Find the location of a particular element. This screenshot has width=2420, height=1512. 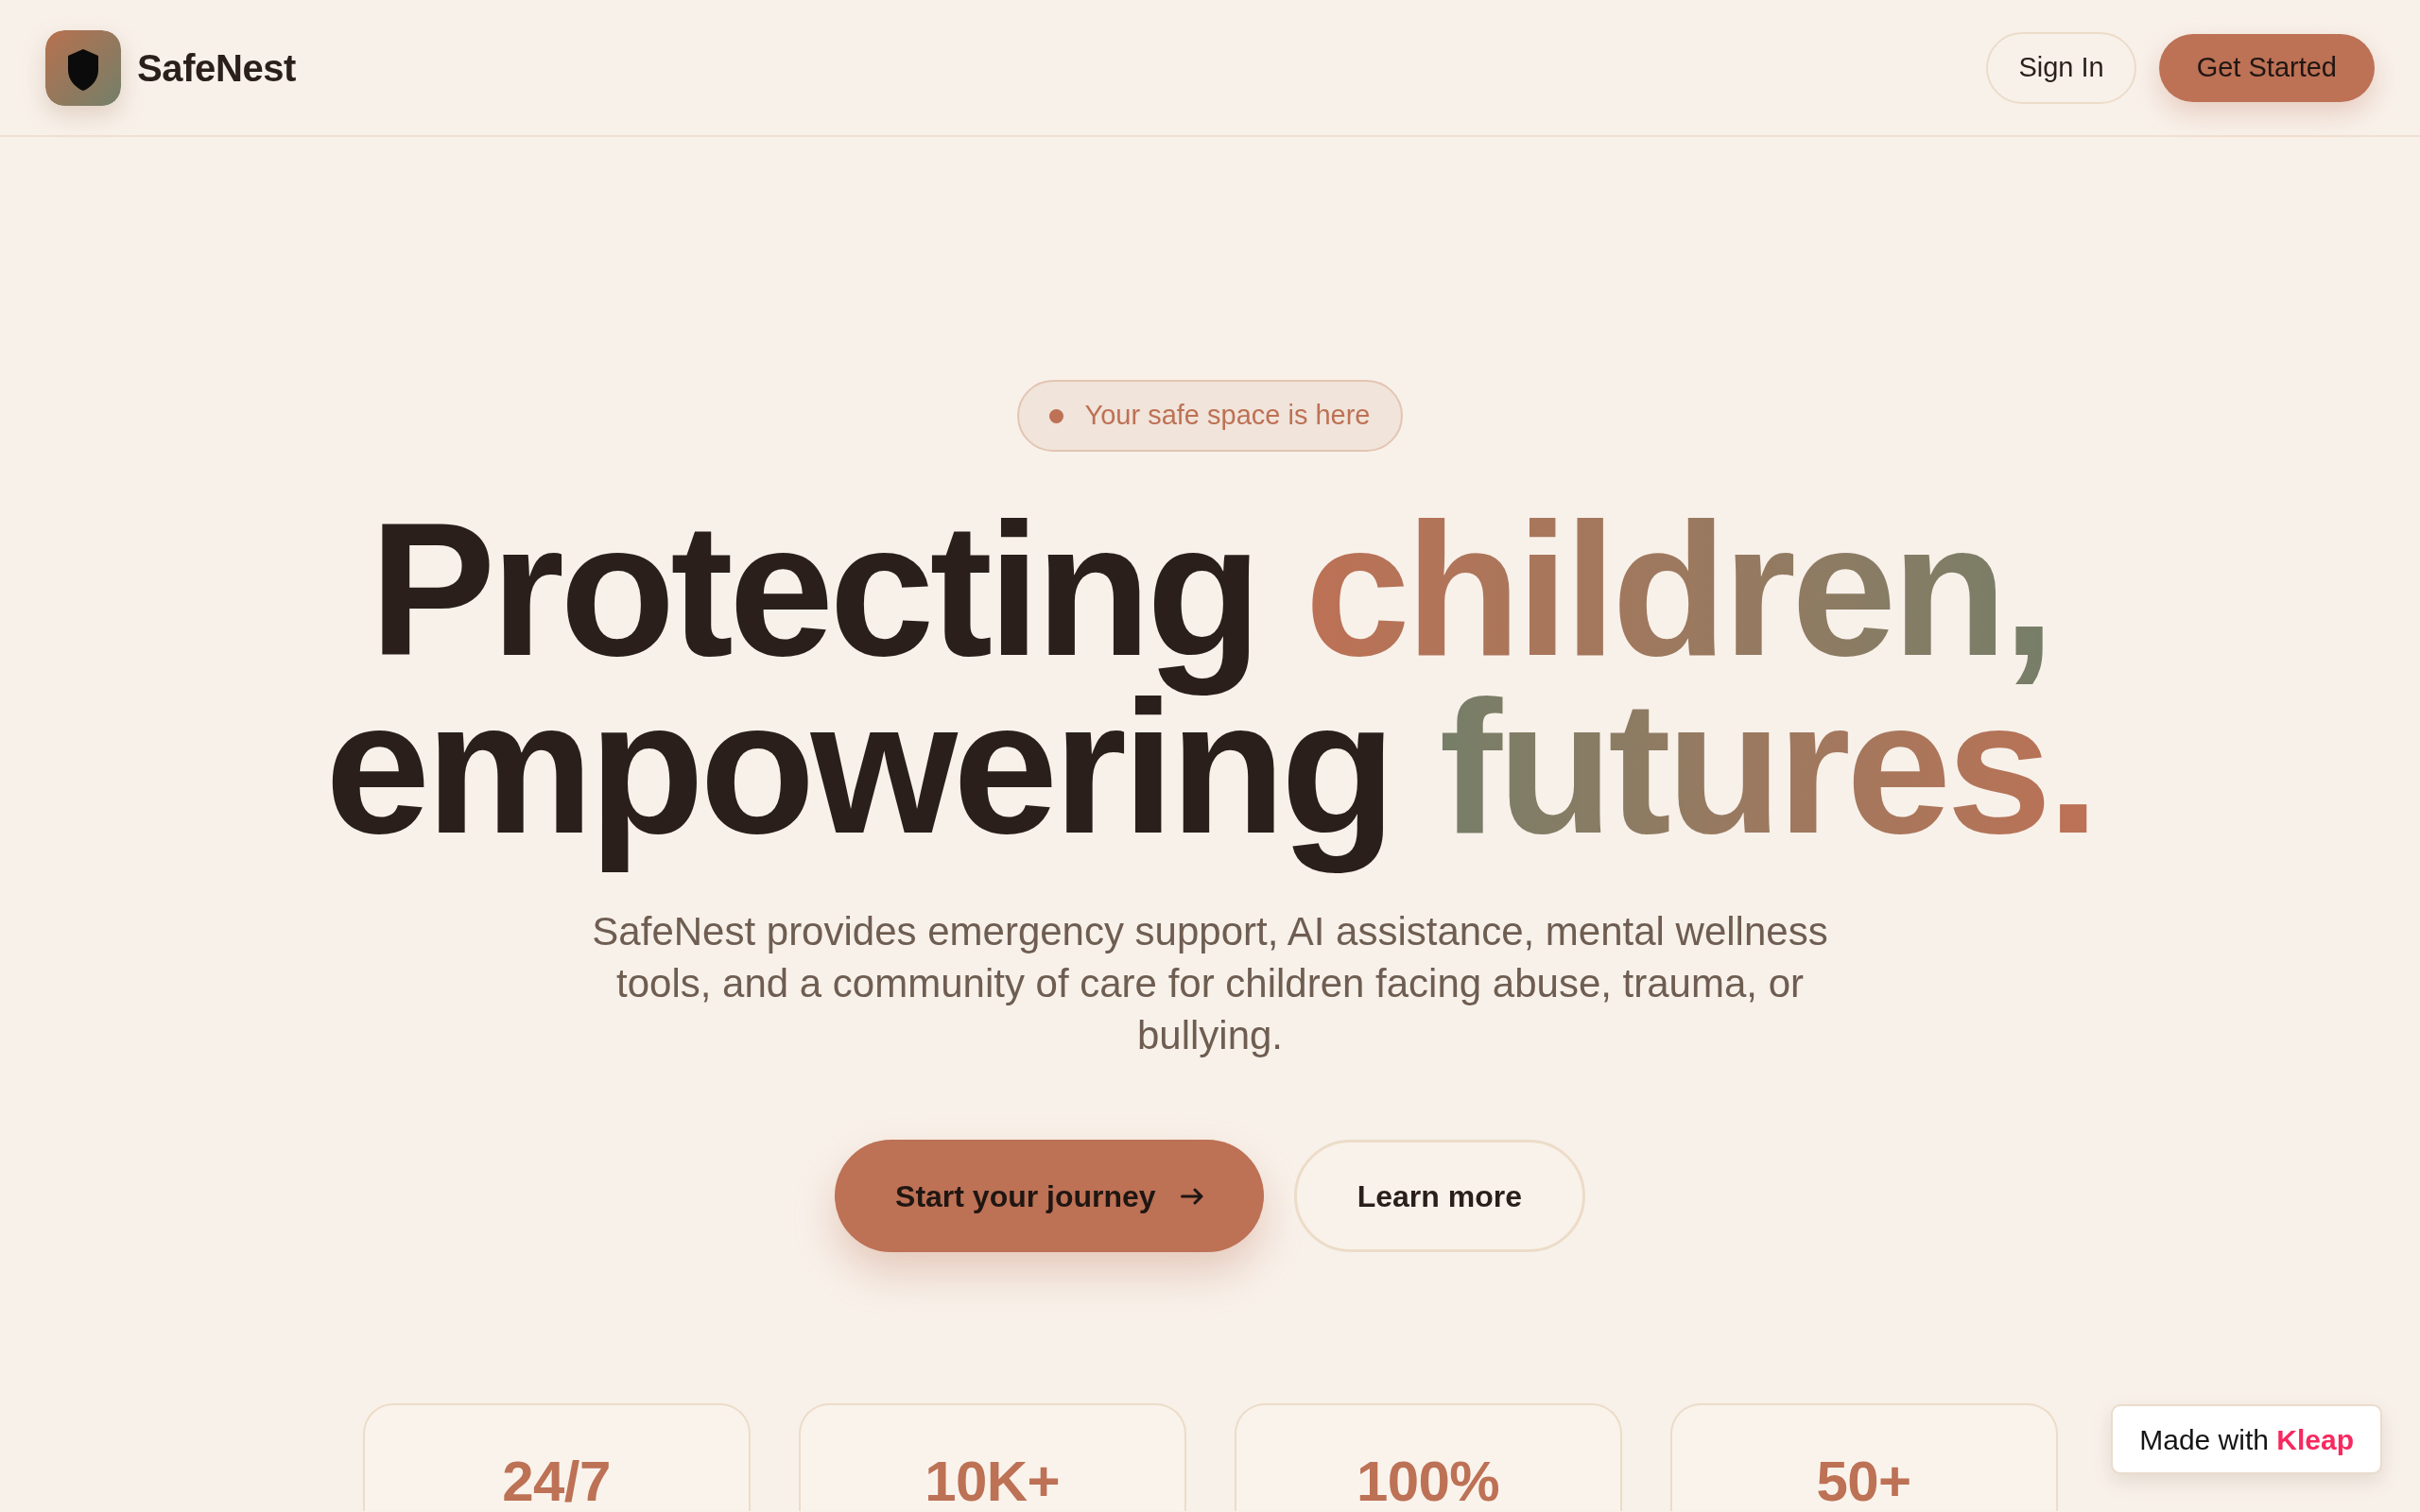

arrow-right-icon is located at coordinates (1191, 1196).